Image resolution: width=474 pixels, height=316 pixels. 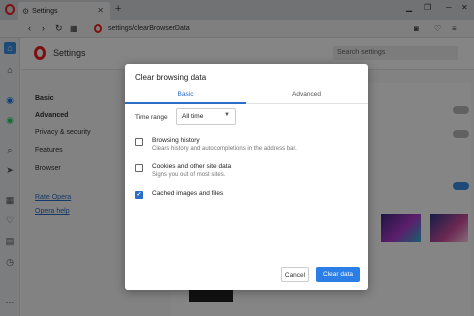 I want to click on clear-data-button: Clear data, so click(x=338, y=274).